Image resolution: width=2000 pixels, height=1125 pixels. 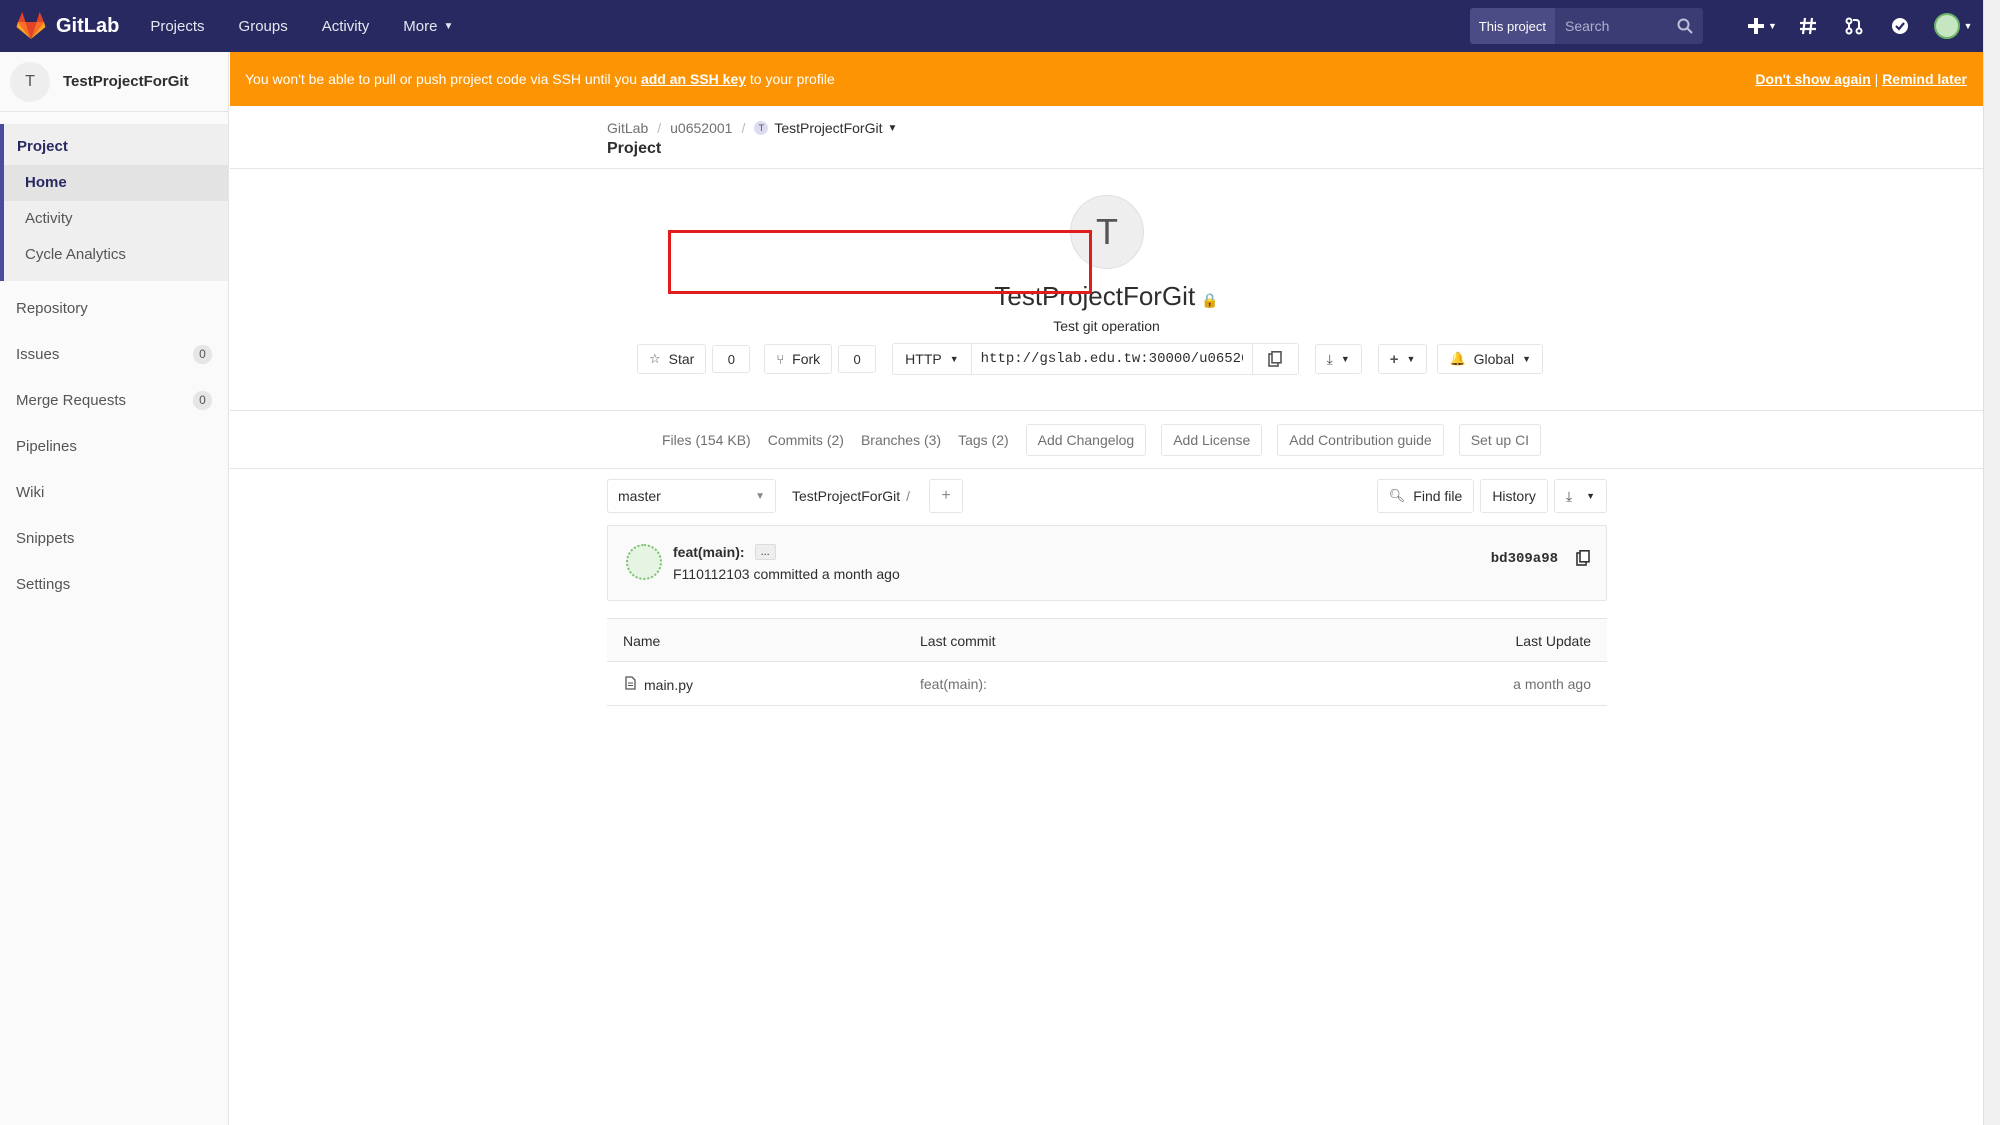 I want to click on dont-show-again-link: Don't show again, so click(x=1812, y=79).